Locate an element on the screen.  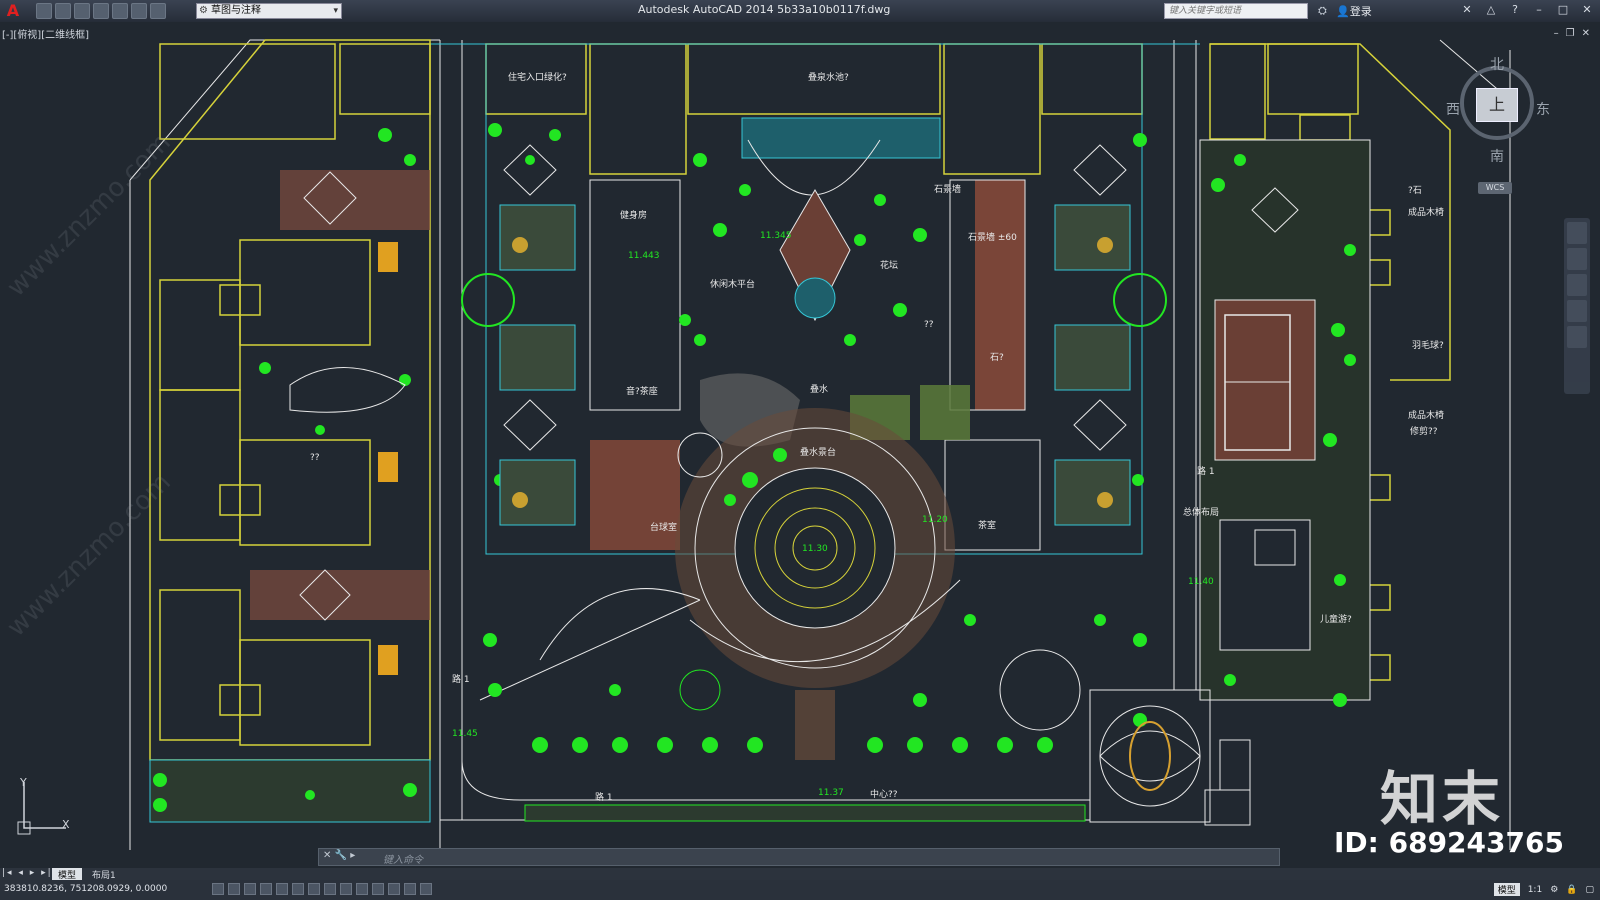
showmotion-icon is located at coordinates (1577, 337).